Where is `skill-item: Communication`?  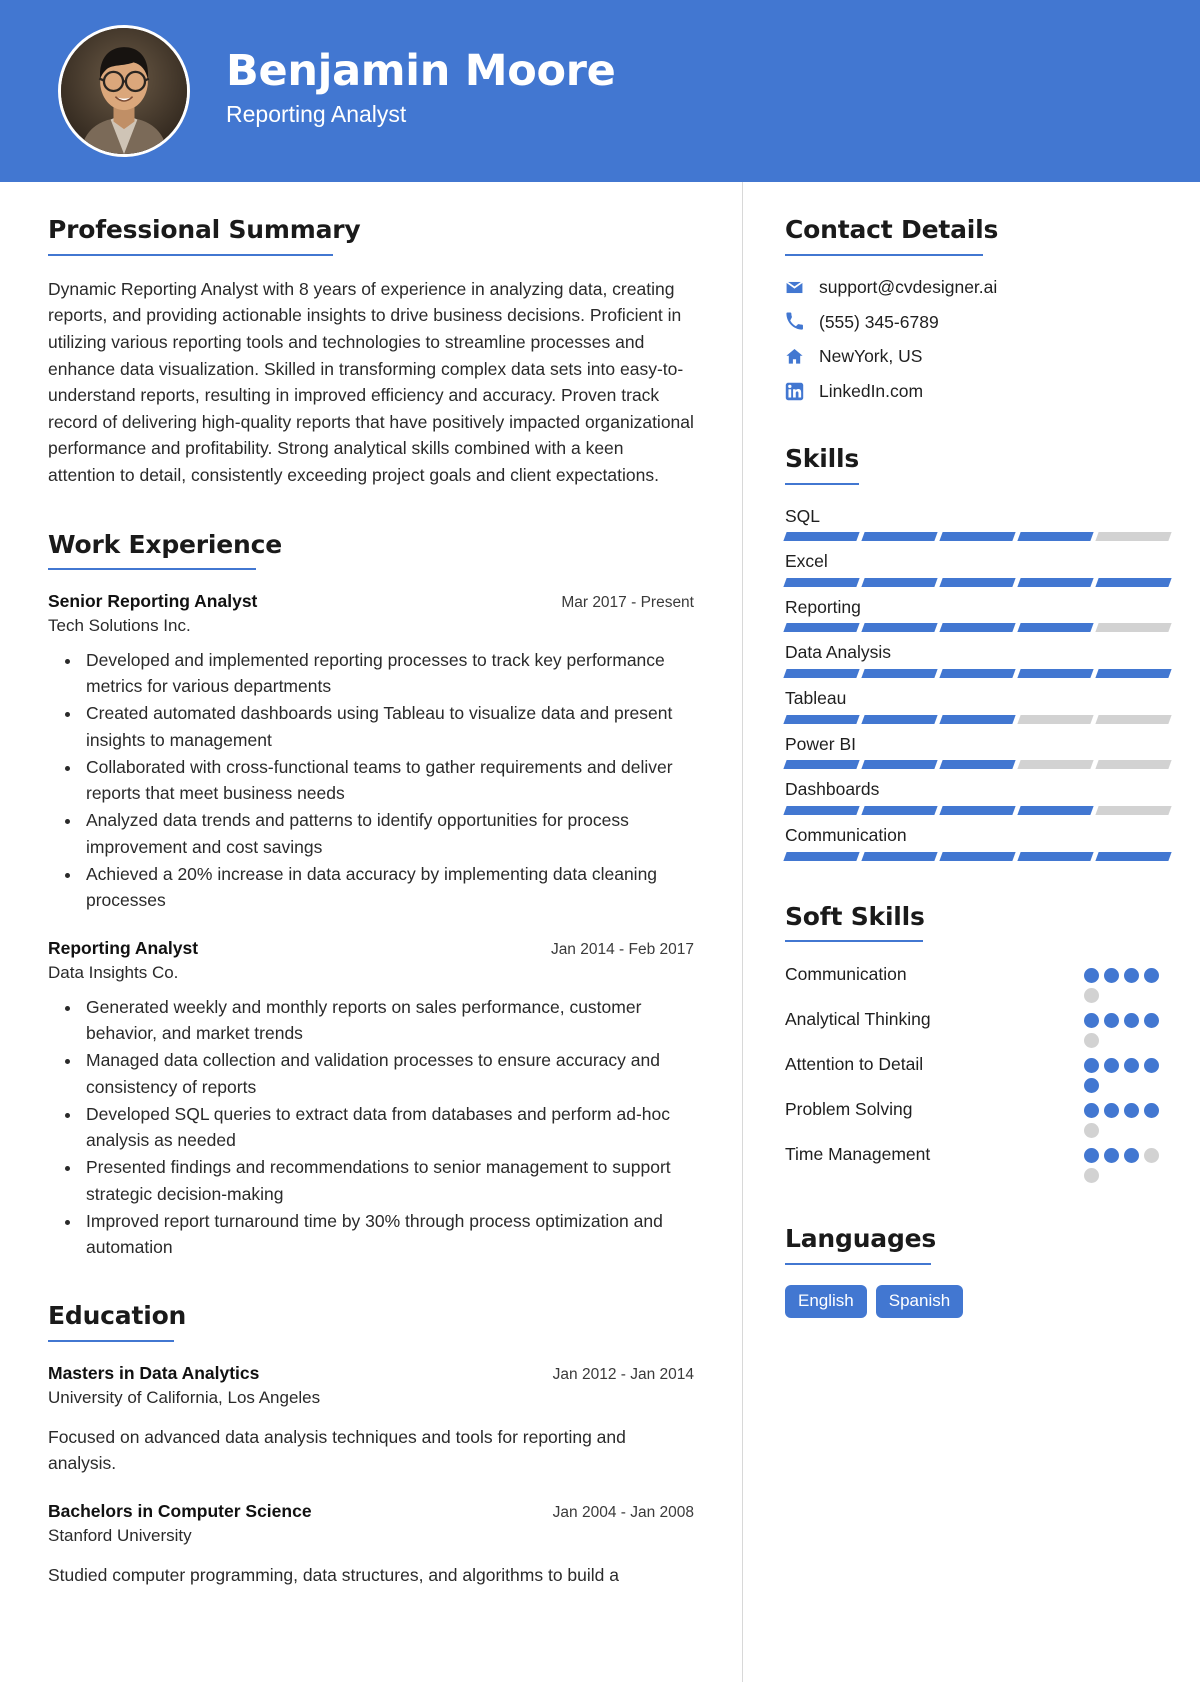 skill-item: Communication is located at coordinates (977, 842).